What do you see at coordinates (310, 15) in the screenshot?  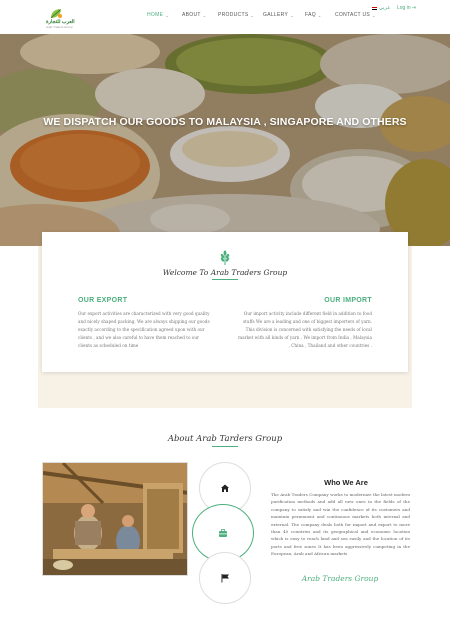 I see `nav-label-faq: FAQ` at bounding box center [310, 15].